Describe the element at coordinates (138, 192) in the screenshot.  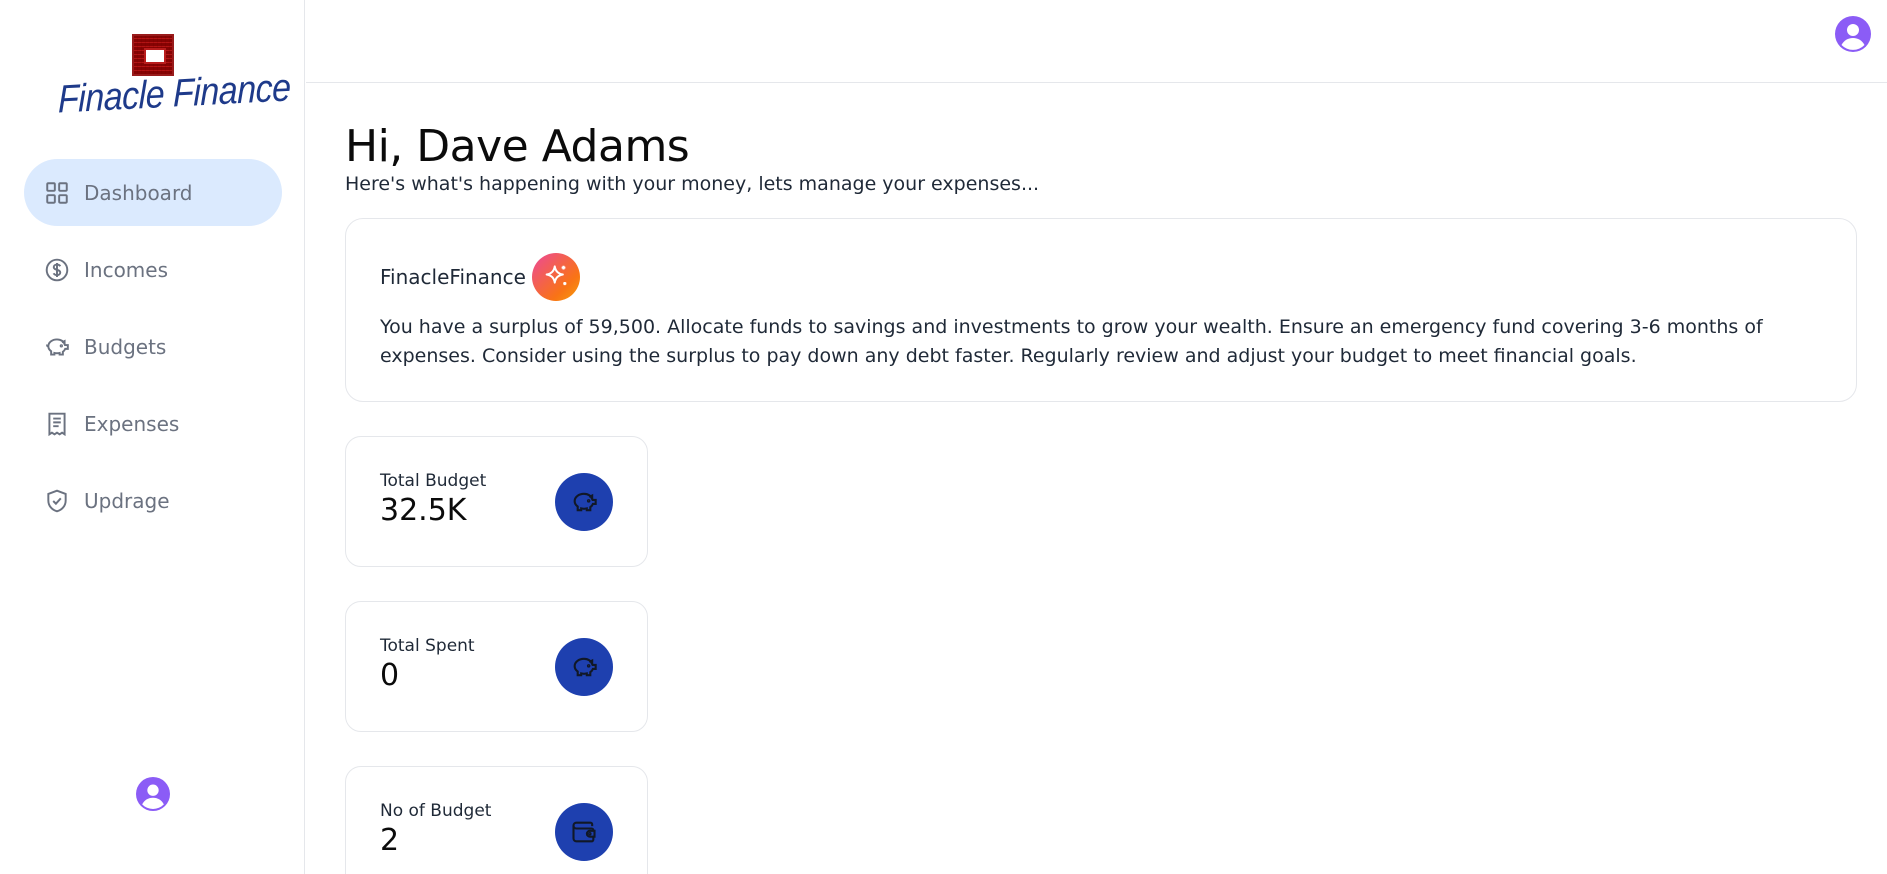
I see `sidebar-item-label: Dashboard` at that location.